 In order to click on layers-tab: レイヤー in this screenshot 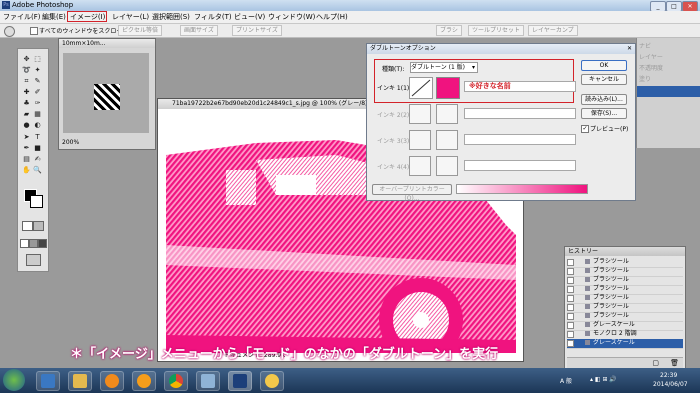, I will do `click(651, 56)`.